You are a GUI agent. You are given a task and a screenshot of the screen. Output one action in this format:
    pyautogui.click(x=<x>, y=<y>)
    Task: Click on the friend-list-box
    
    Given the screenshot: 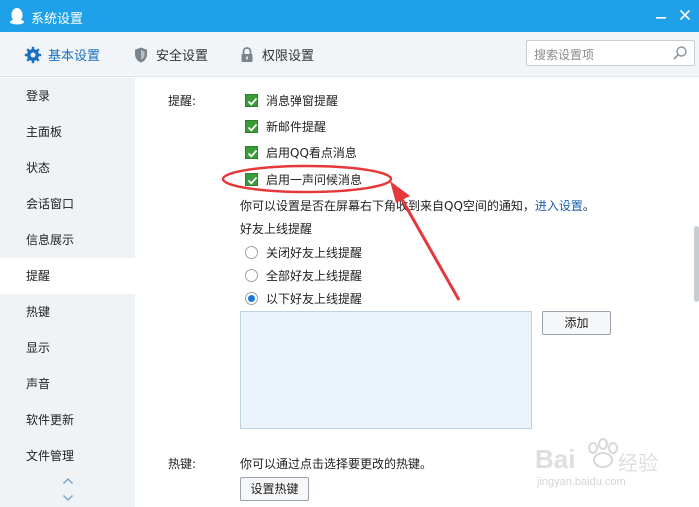 What is the action you would take?
    pyautogui.click(x=386, y=370)
    